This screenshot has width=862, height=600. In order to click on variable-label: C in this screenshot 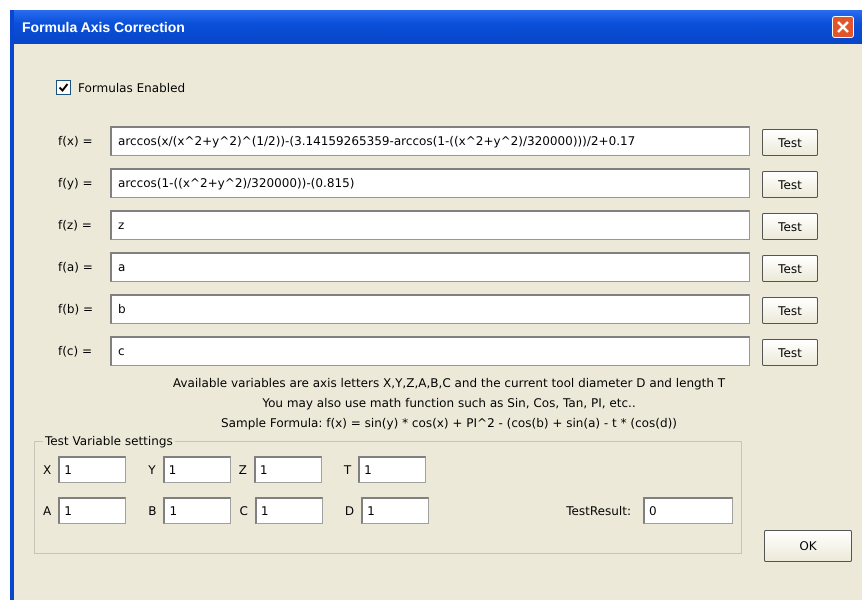, I will do `click(243, 511)`.